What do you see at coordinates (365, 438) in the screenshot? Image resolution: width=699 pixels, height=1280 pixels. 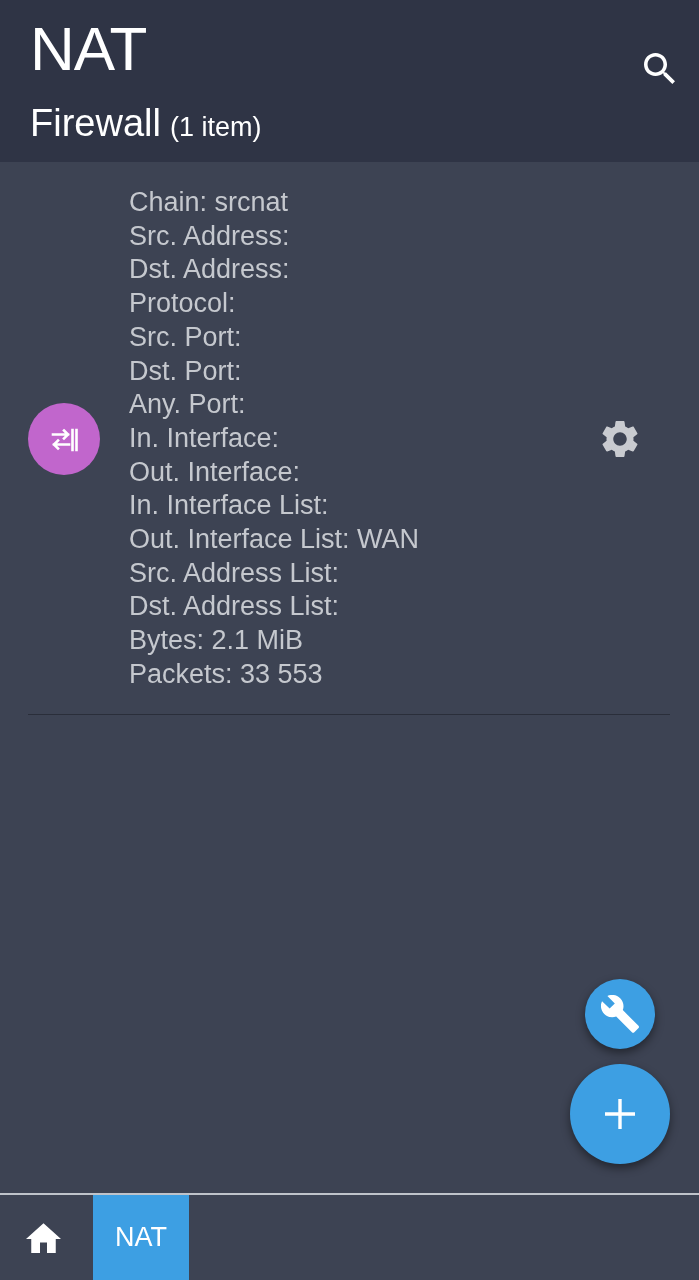 I see `rule-field: In. Interface:` at bounding box center [365, 438].